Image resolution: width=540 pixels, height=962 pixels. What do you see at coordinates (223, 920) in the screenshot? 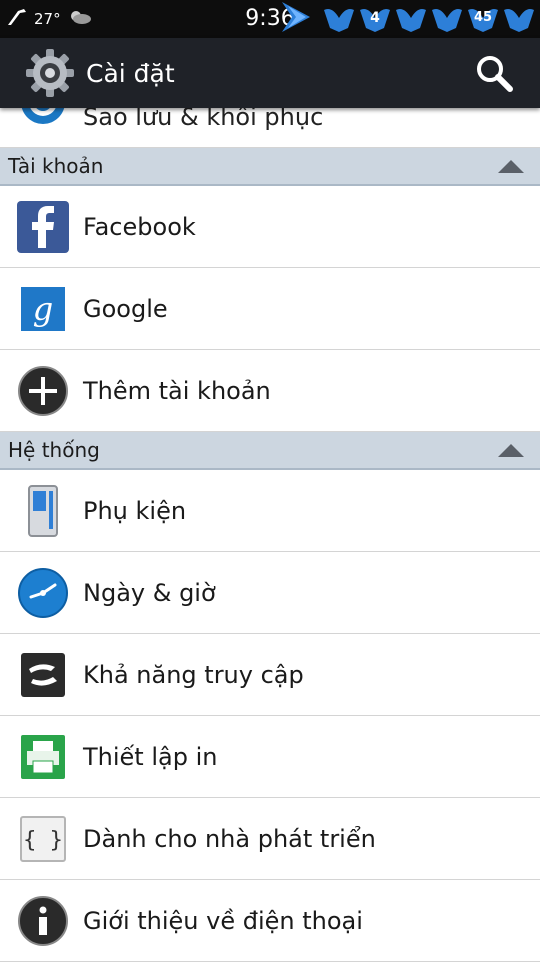
I see `list-item-label: Giới thiệu về điện thoại` at bounding box center [223, 920].